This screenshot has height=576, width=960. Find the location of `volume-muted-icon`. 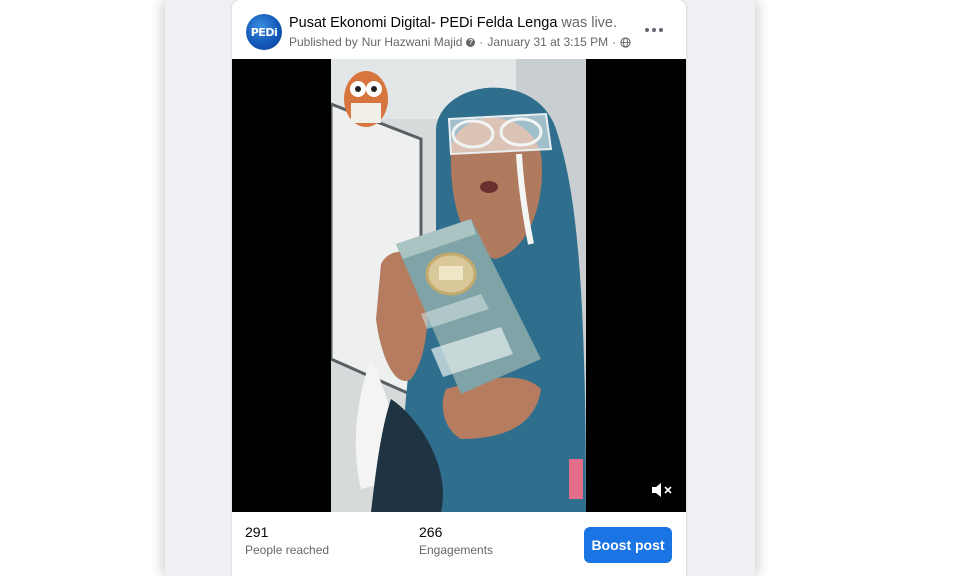

volume-muted-icon is located at coordinates (662, 490).